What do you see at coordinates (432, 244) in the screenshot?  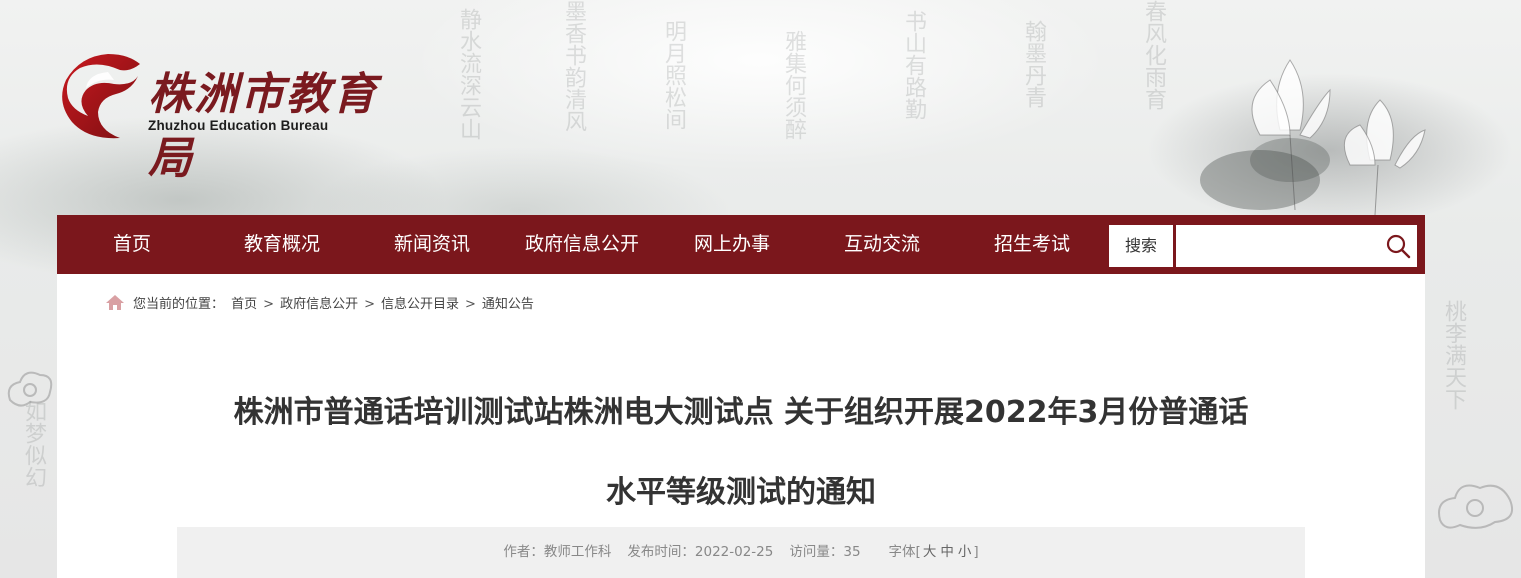 I see `nav-item-news: 新闻资讯` at bounding box center [432, 244].